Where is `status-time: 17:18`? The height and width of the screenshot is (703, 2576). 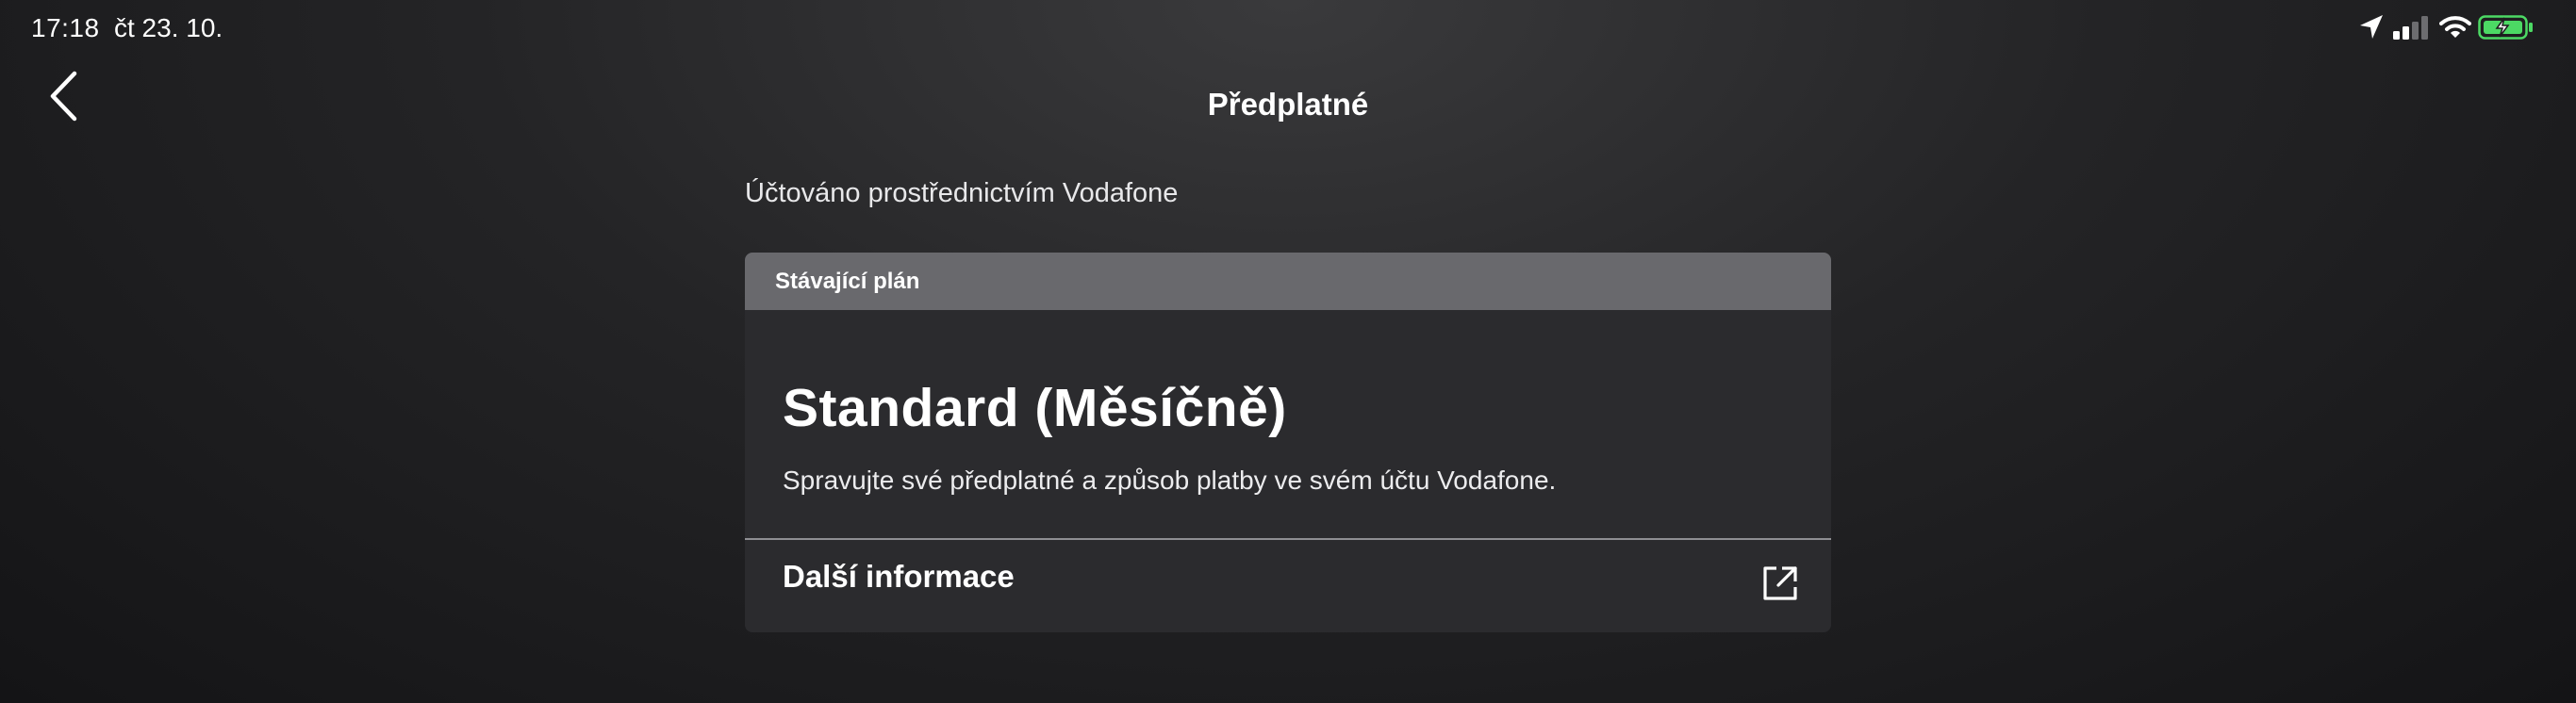 status-time: 17:18 is located at coordinates (65, 27).